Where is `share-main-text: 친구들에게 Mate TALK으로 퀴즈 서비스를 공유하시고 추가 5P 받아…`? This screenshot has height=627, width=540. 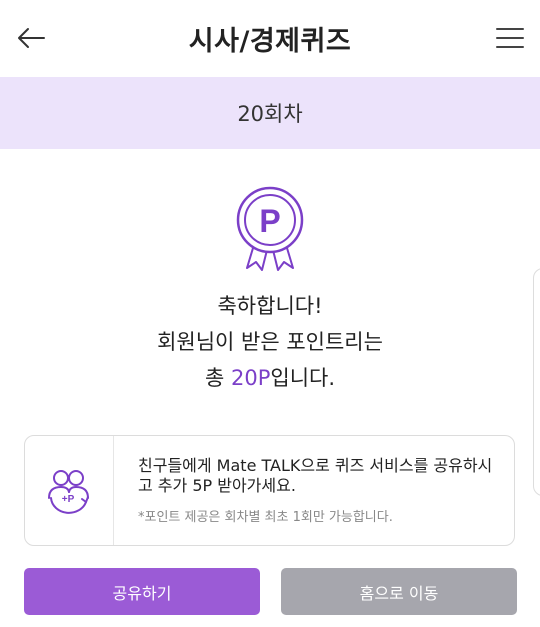 share-main-text: 친구들에게 Mate TALK으로 퀴즈 서비스를 공유하시고 추가 5P 받아… is located at coordinates (315, 475).